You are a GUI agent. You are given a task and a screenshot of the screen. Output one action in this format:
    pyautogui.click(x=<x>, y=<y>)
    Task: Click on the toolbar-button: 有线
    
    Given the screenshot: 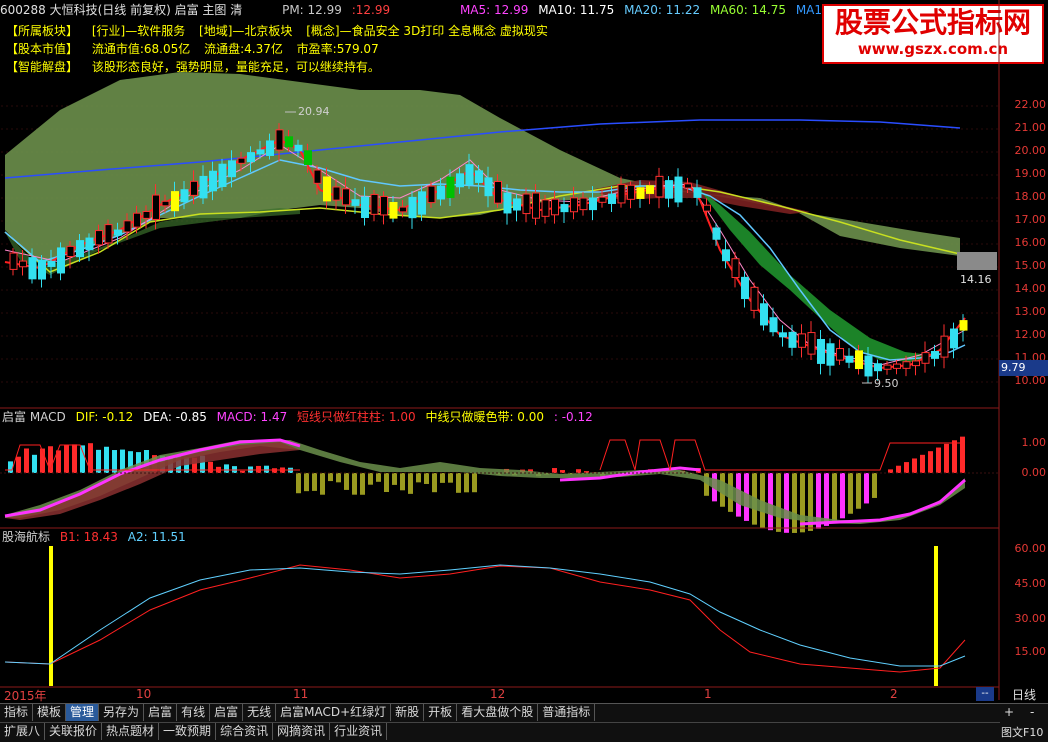 What is the action you would take?
    pyautogui.click(x=193, y=712)
    